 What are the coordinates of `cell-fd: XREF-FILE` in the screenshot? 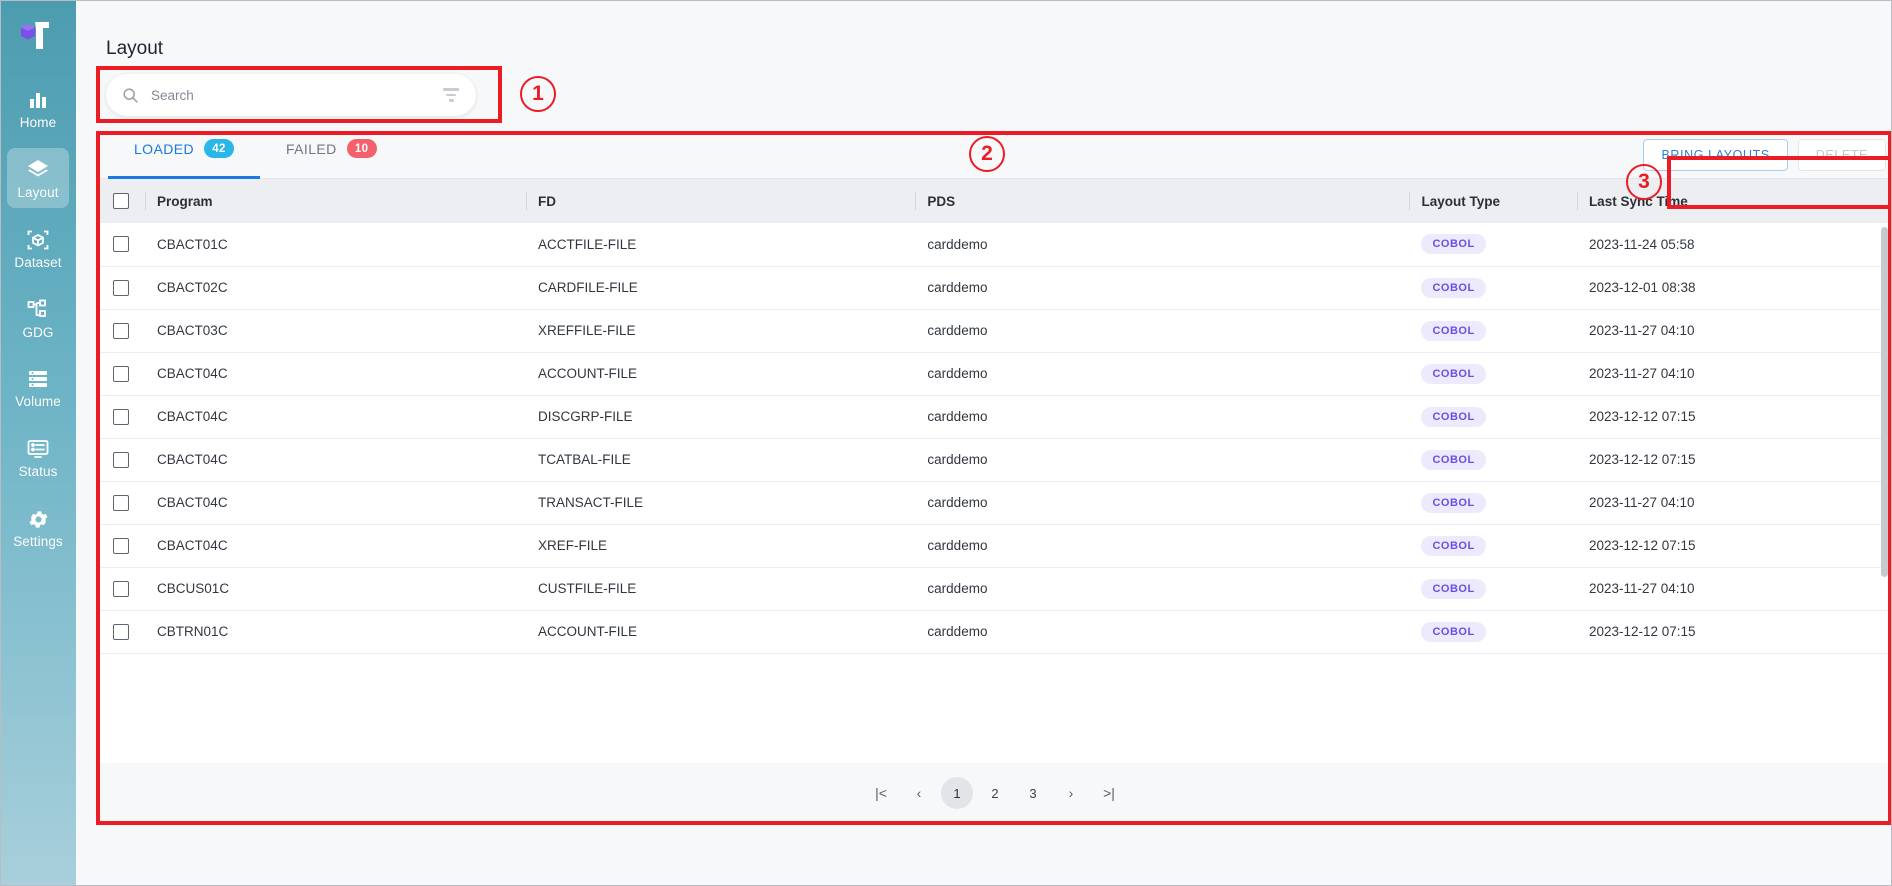 It's located at (721, 546).